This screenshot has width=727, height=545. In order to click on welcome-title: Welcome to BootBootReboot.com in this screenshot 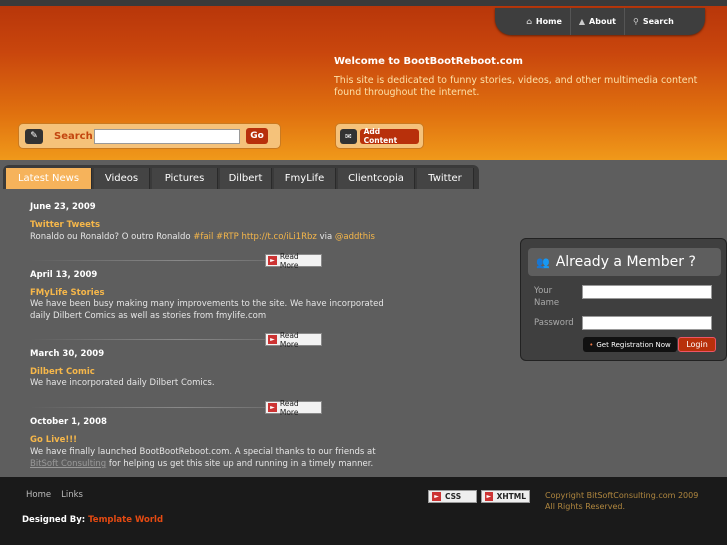, I will do `click(428, 61)`.